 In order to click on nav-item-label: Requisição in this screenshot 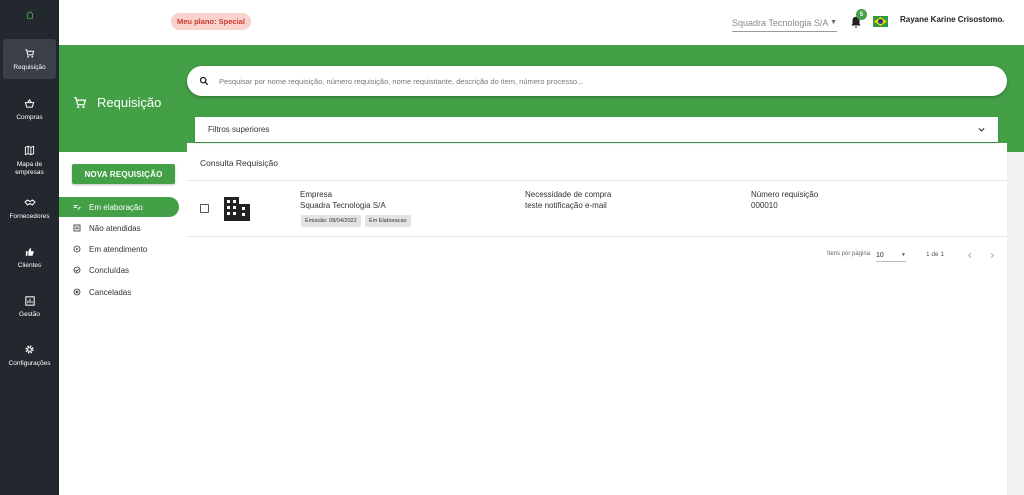, I will do `click(29, 67)`.